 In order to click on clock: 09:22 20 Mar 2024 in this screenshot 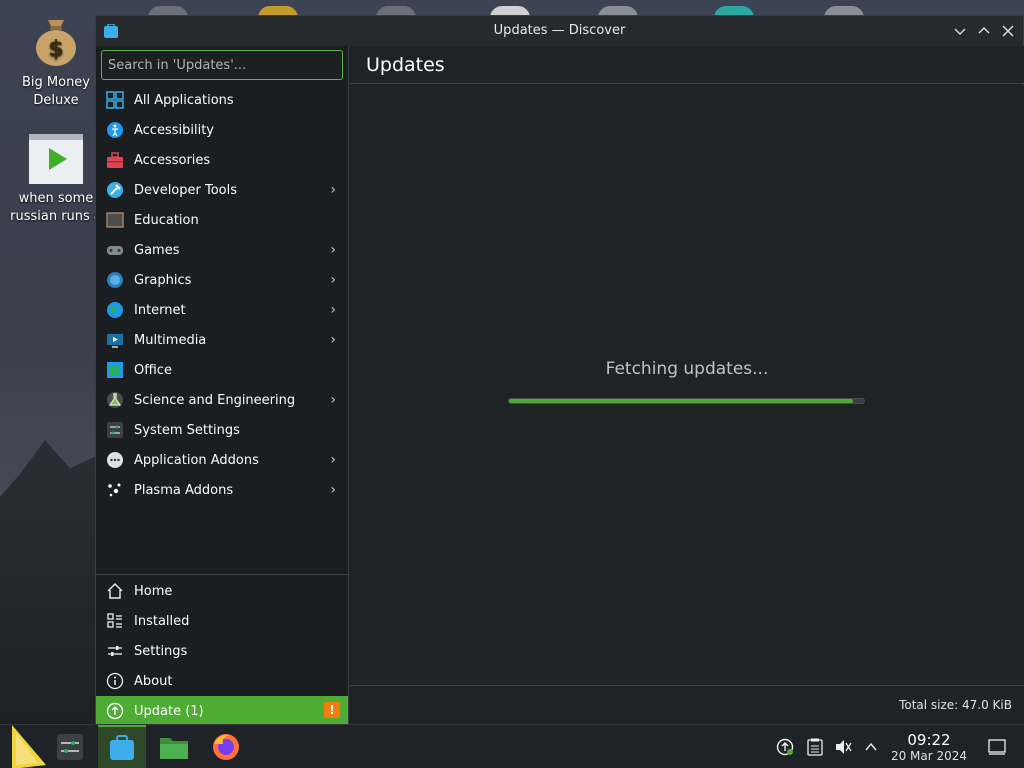, I will do `click(929, 747)`.